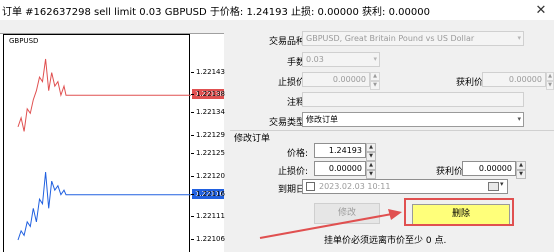 This screenshot has height=252, width=554. Describe the element at coordinates (395, 214) in the screenshot. I see `arrow-head` at that location.